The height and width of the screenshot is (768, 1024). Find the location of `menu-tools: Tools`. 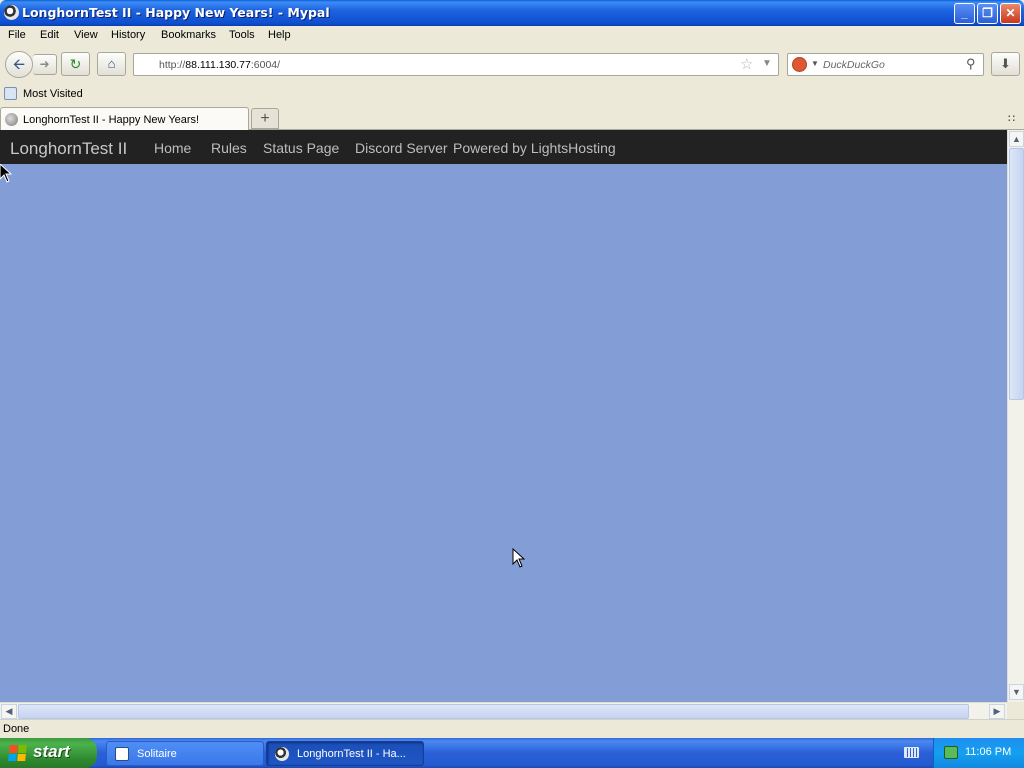

menu-tools: Tools is located at coordinates (242, 35).